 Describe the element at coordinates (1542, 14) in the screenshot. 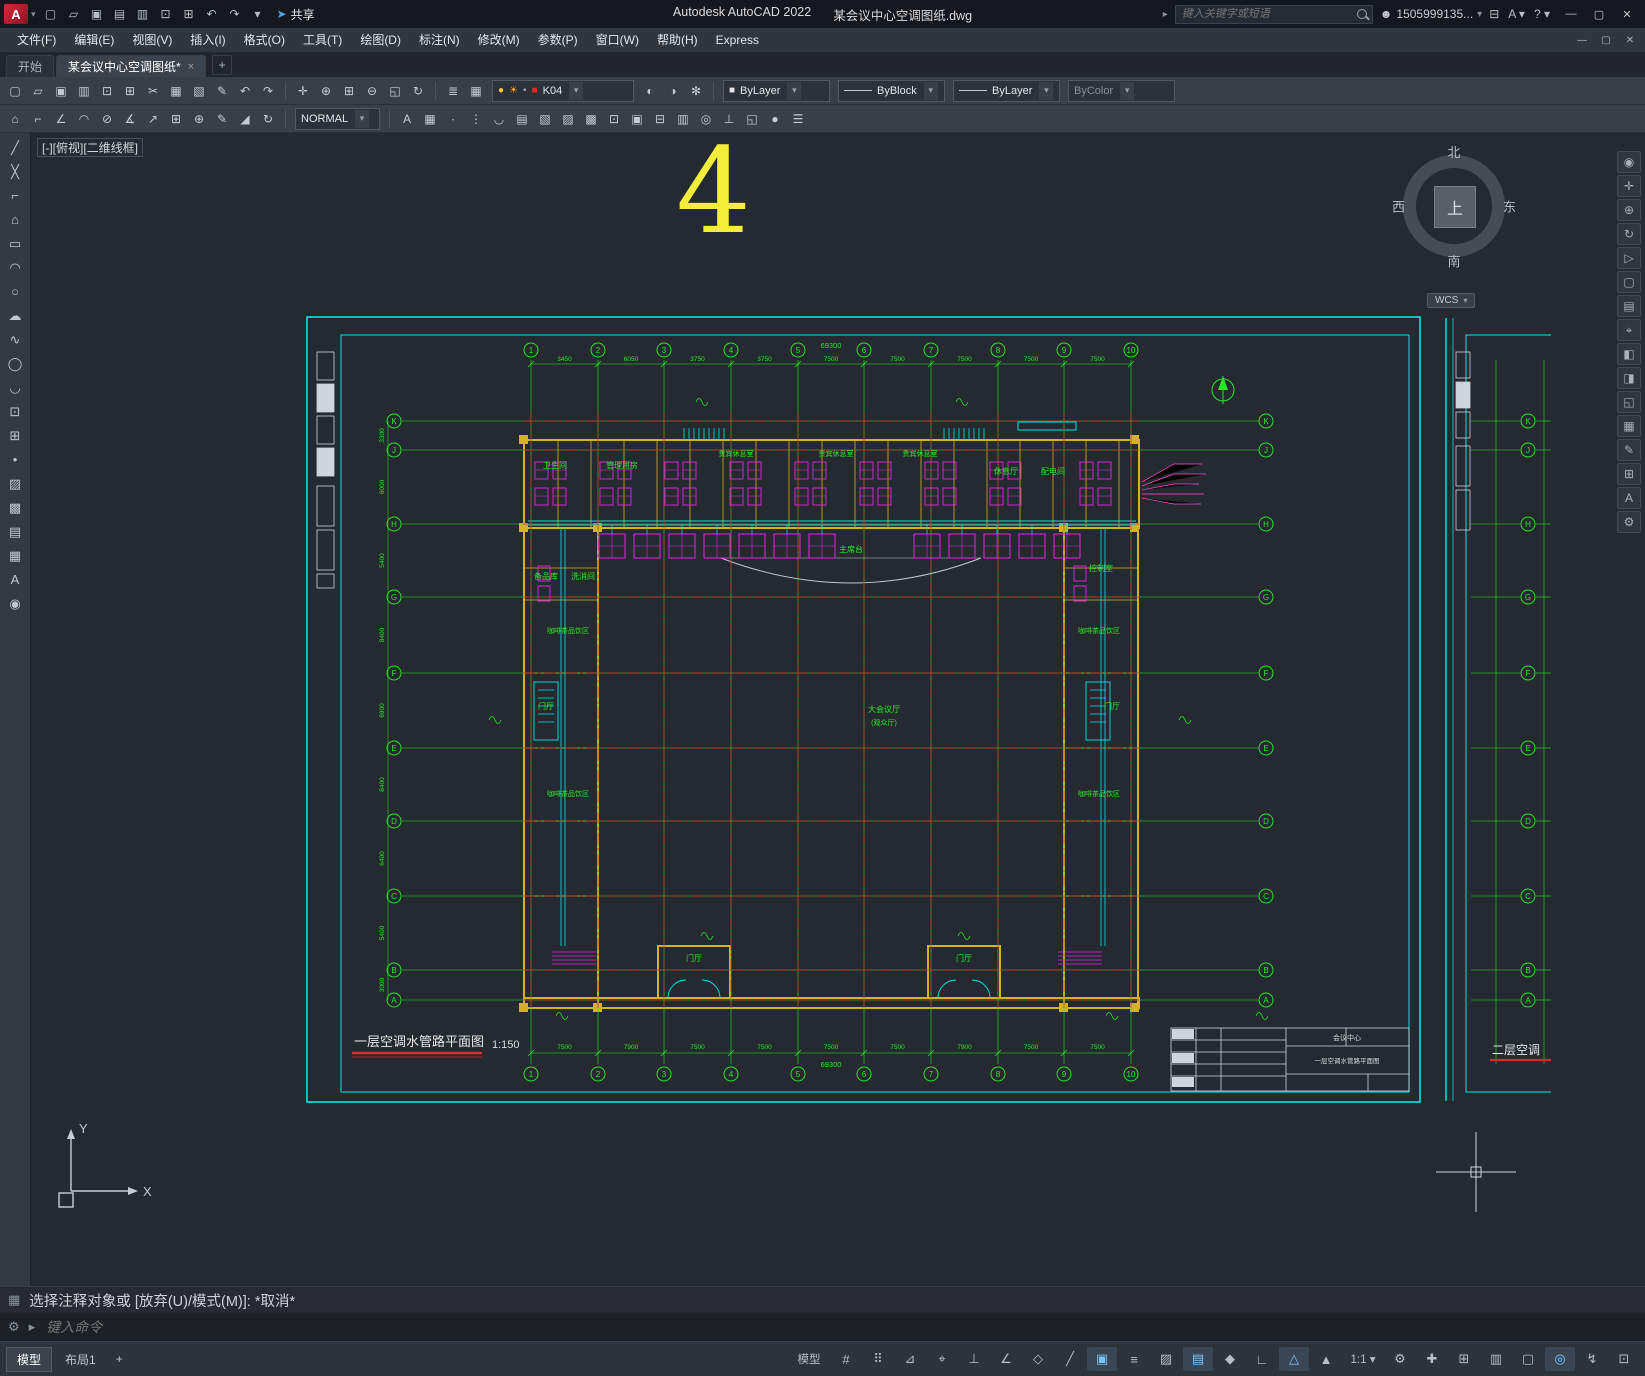

I see `help-button: ? ▾` at that location.